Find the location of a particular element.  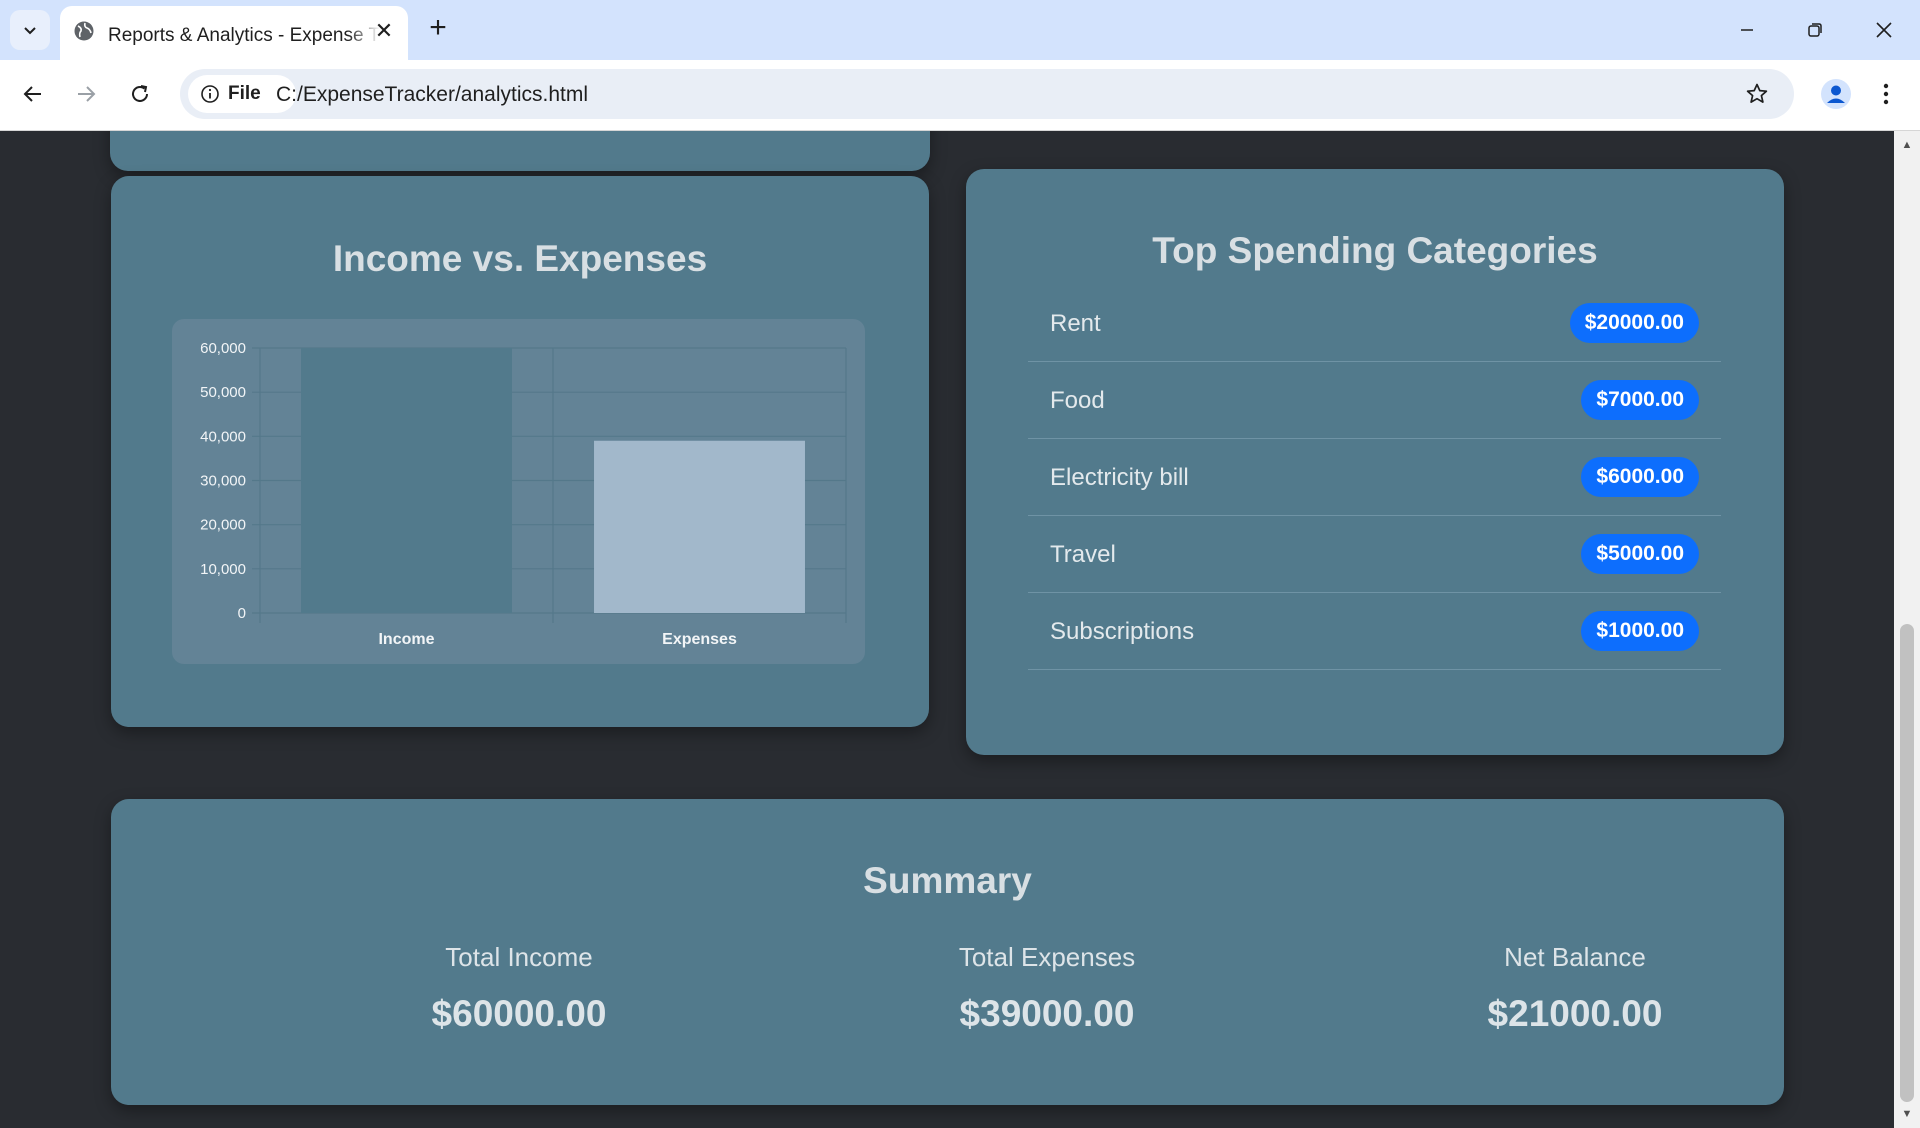

total-expenses-label: Total Expenses is located at coordinates (1047, 957).